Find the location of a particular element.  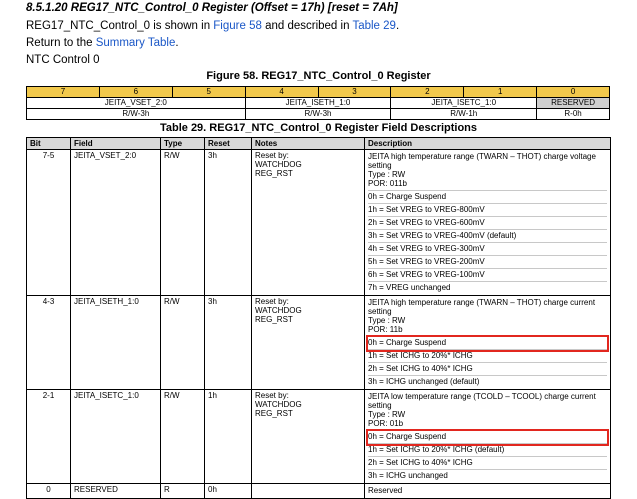

cell-bit: 4-3 is located at coordinates (48, 342).